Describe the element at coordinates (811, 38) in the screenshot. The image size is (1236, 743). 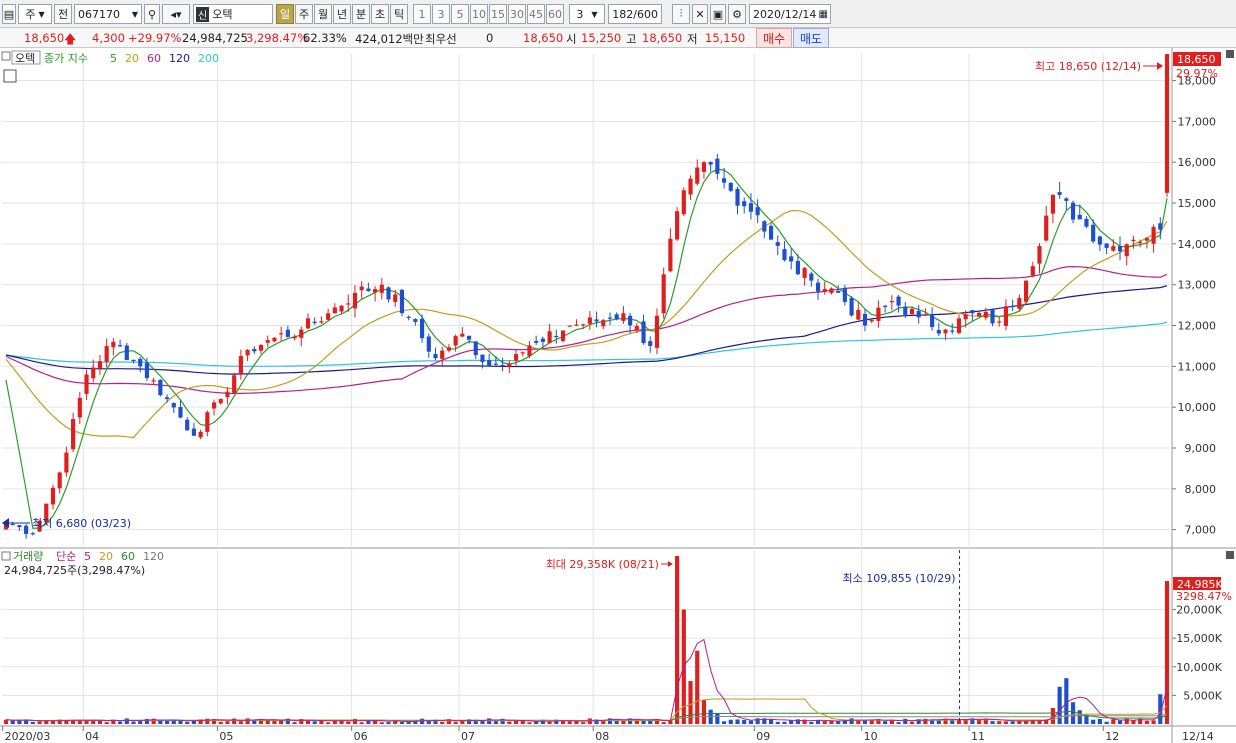
I see `sell-button: 매도` at that location.